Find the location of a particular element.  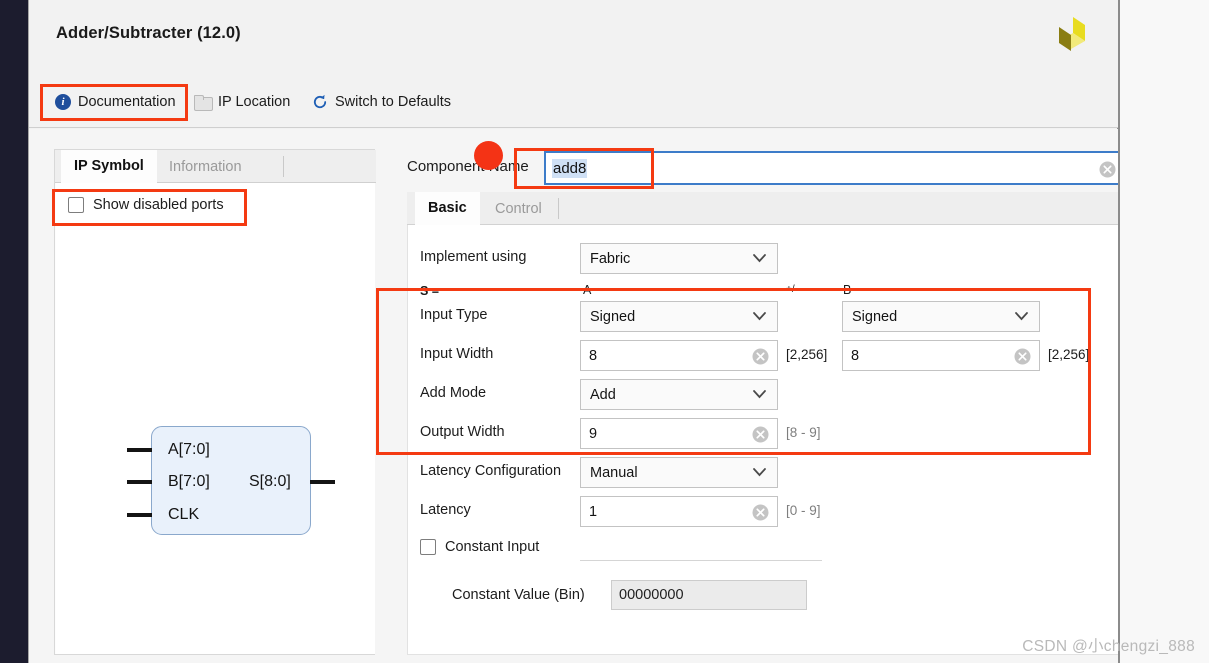

info-icon: i is located at coordinates (63, 102).